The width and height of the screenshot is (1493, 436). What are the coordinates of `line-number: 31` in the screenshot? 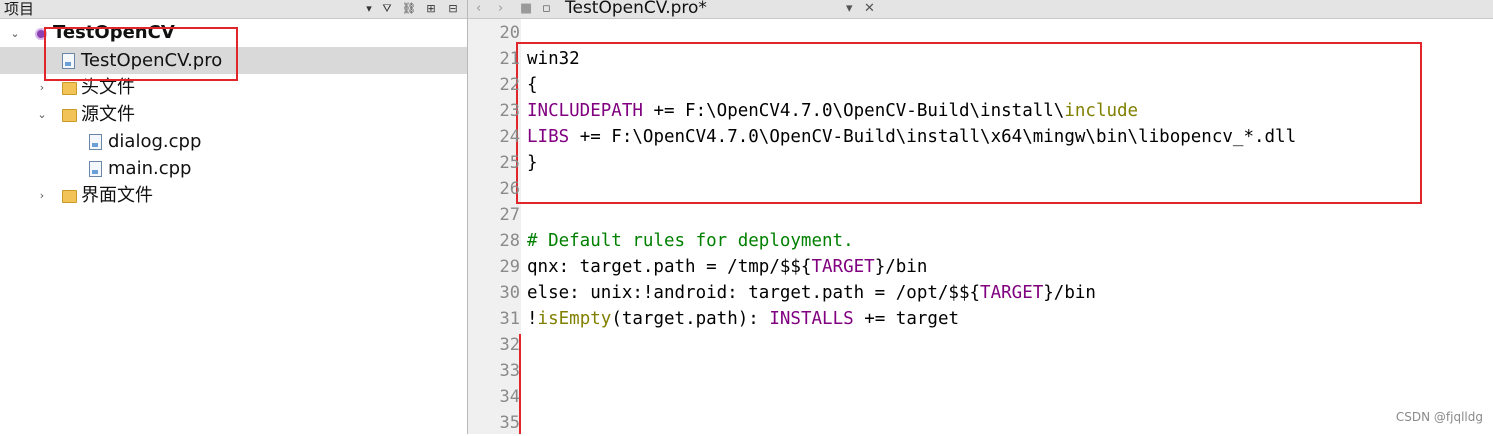 It's located at (509, 319).